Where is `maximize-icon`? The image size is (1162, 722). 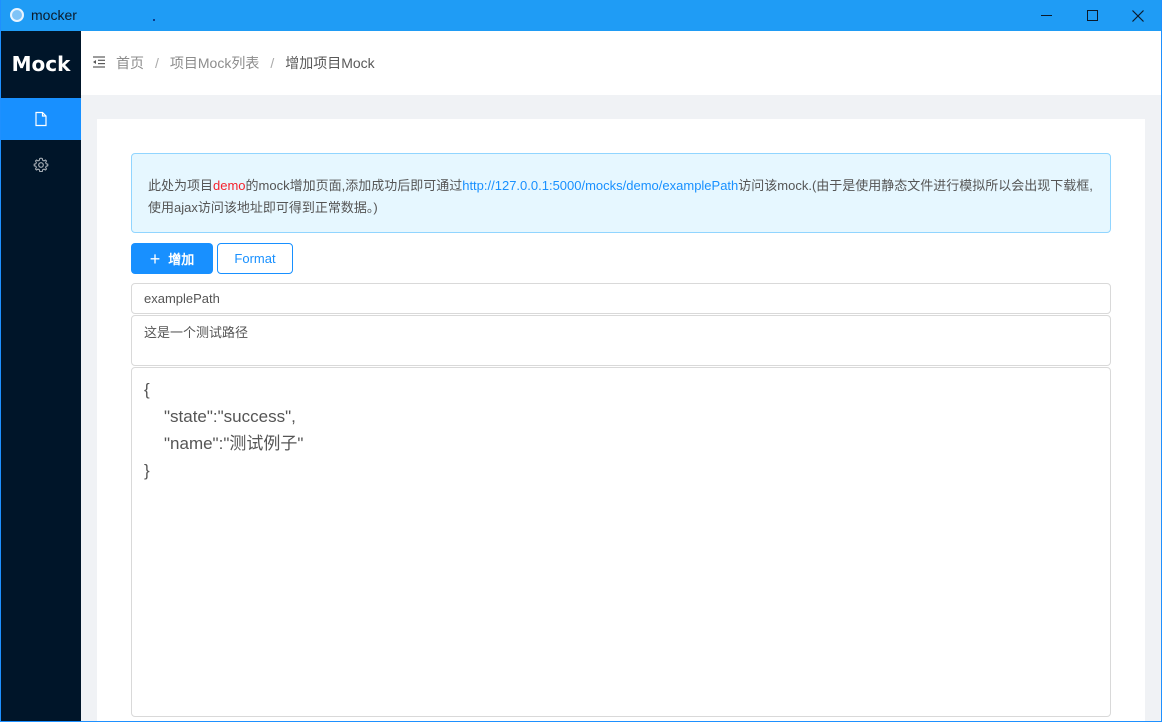
maximize-icon is located at coordinates (1092, 15).